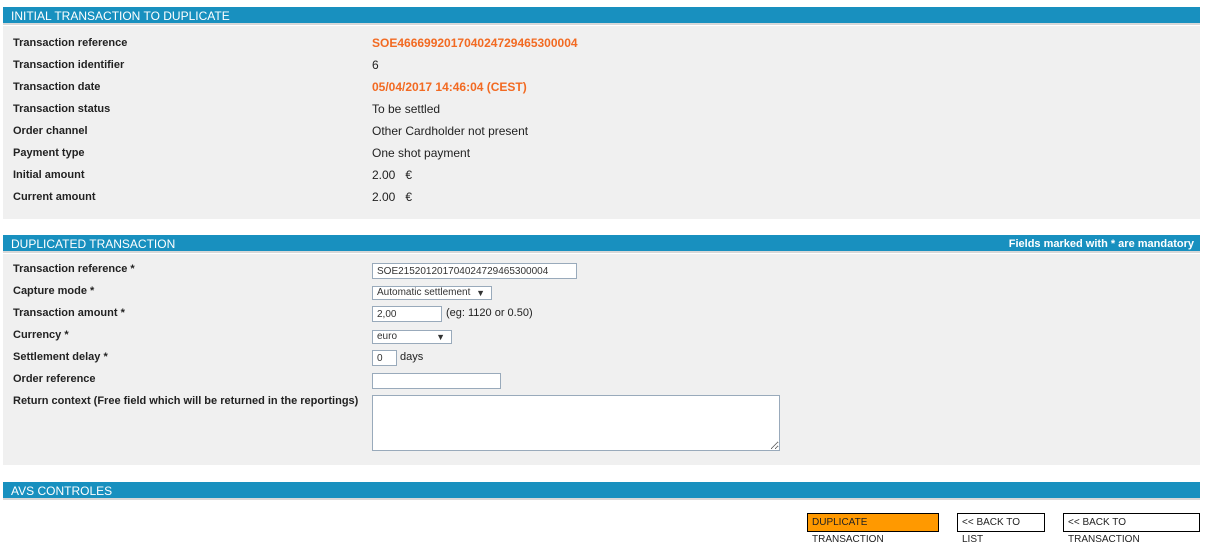  Describe the element at coordinates (474, 271) in the screenshot. I see `transaction-reference-input` at that location.